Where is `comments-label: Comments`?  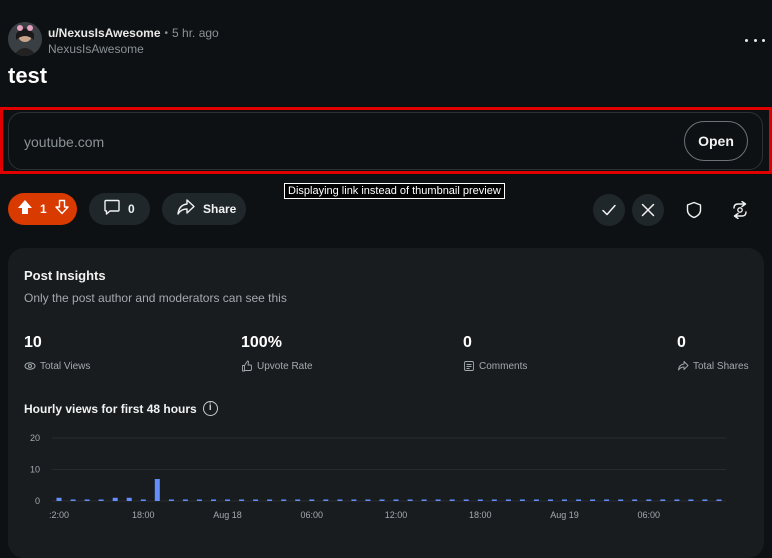 comments-label: Comments is located at coordinates (495, 366).